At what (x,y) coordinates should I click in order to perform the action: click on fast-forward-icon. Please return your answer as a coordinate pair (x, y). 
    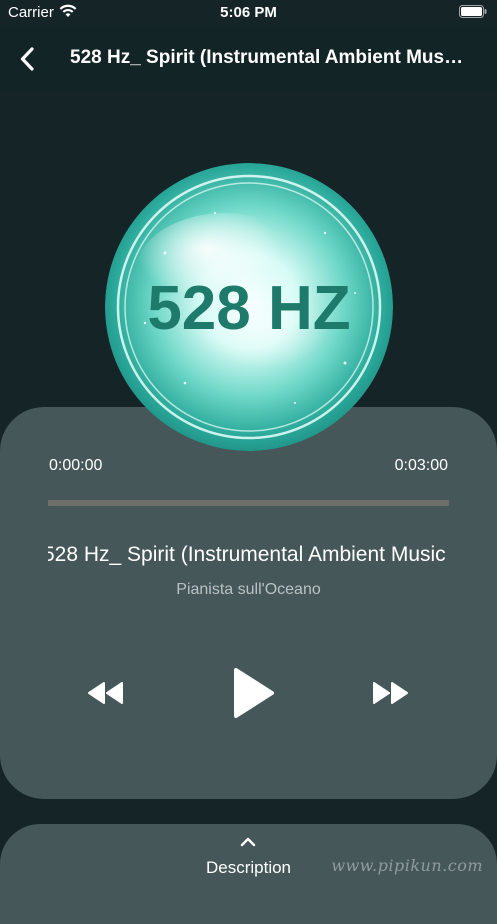
    Looking at the image, I should click on (390, 693).